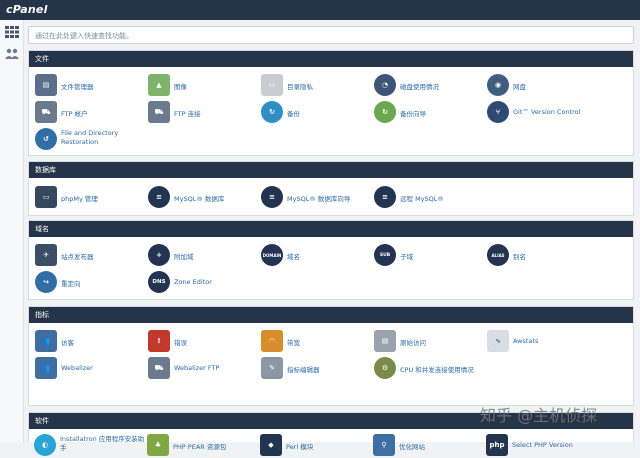  Describe the element at coordinates (430, 198) in the screenshot. I see `item-remote-mysql: ≡ 远程 MySQL®` at that location.